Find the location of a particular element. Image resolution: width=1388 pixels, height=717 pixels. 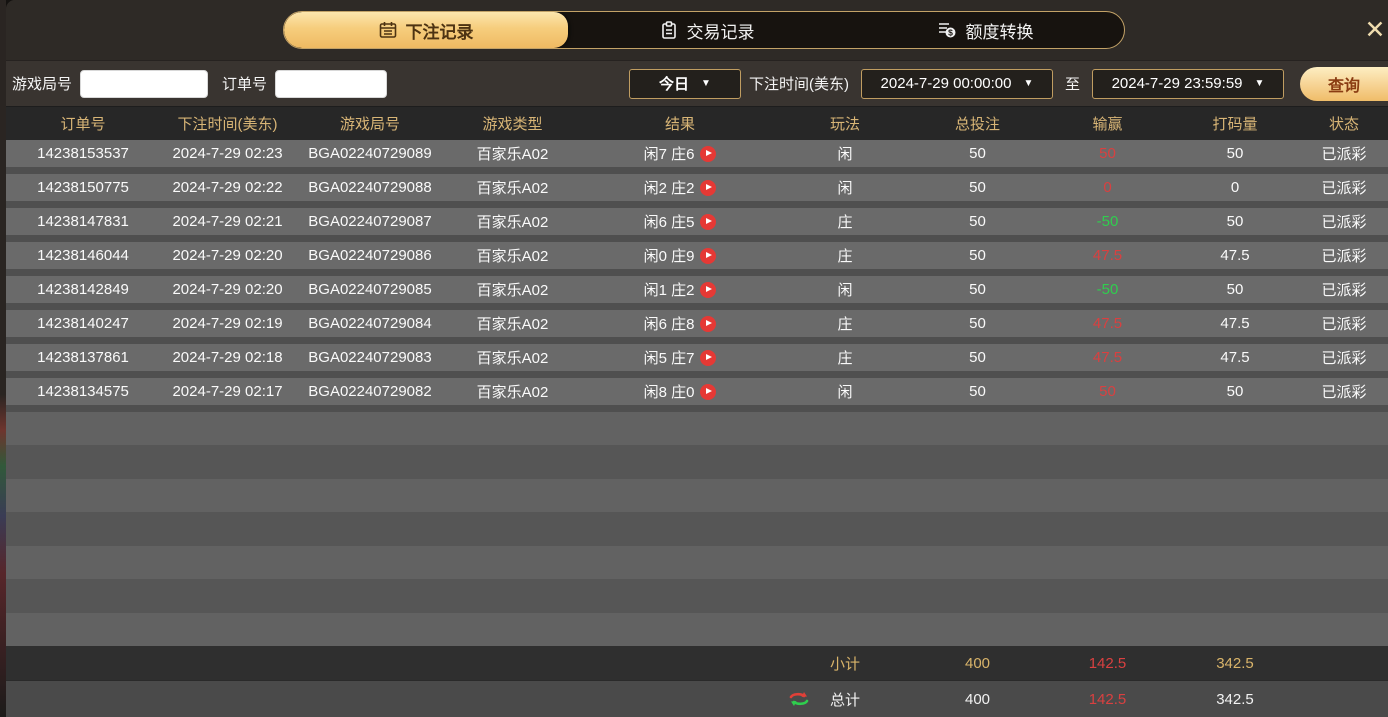

tab-quota-transfer: $ 额度转换 is located at coordinates (985, 30).